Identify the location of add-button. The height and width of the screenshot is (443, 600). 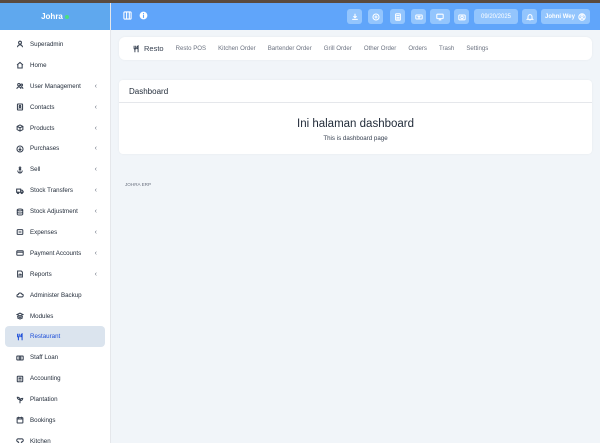
(375, 16).